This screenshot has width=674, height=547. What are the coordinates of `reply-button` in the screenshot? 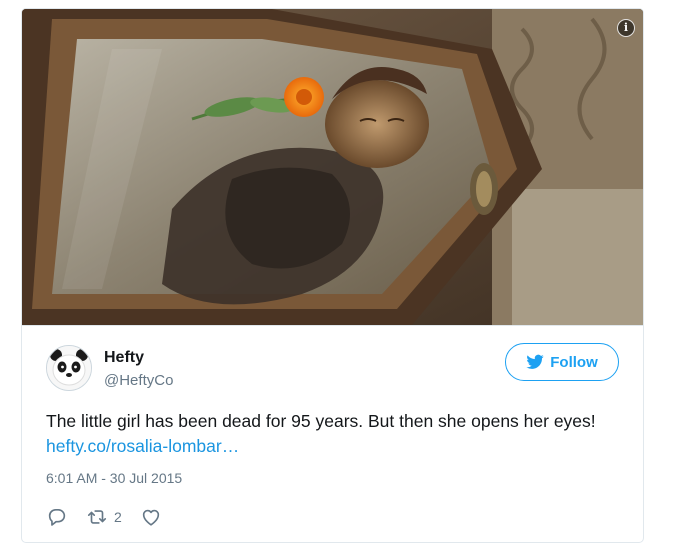 It's located at (57, 517).